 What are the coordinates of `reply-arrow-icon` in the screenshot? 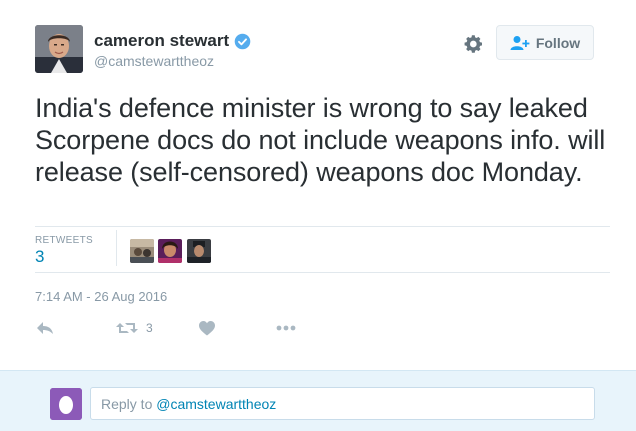 It's located at (45, 328).